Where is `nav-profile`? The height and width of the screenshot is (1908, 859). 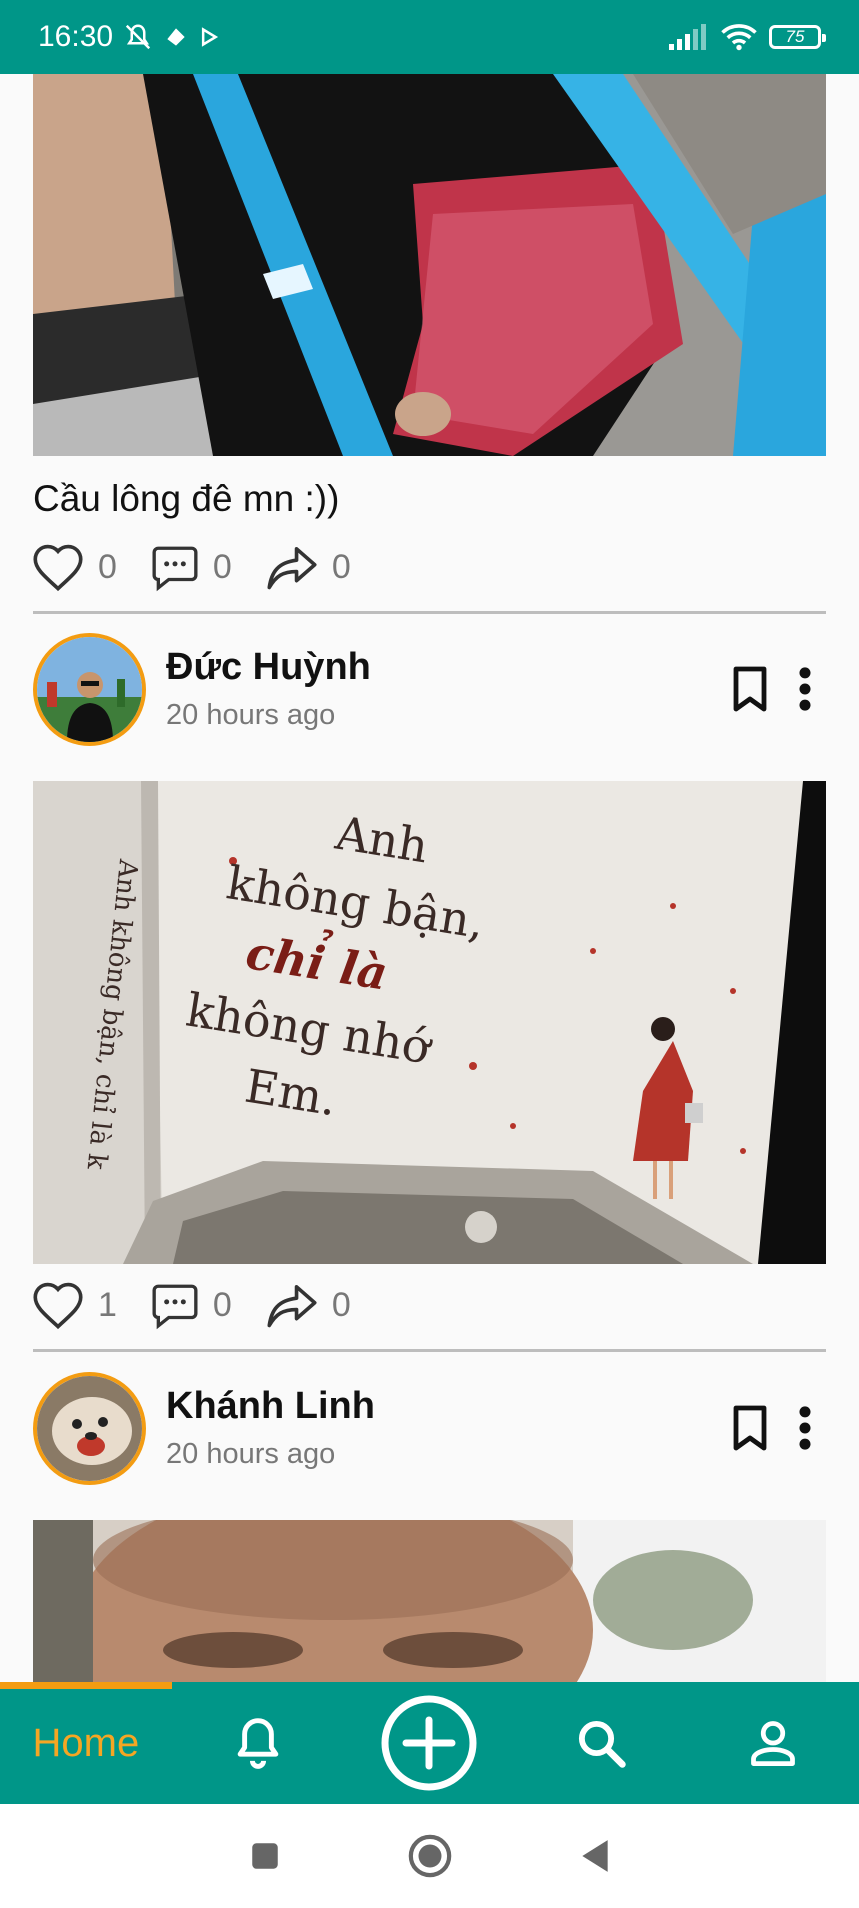 nav-profile is located at coordinates (773, 1743).